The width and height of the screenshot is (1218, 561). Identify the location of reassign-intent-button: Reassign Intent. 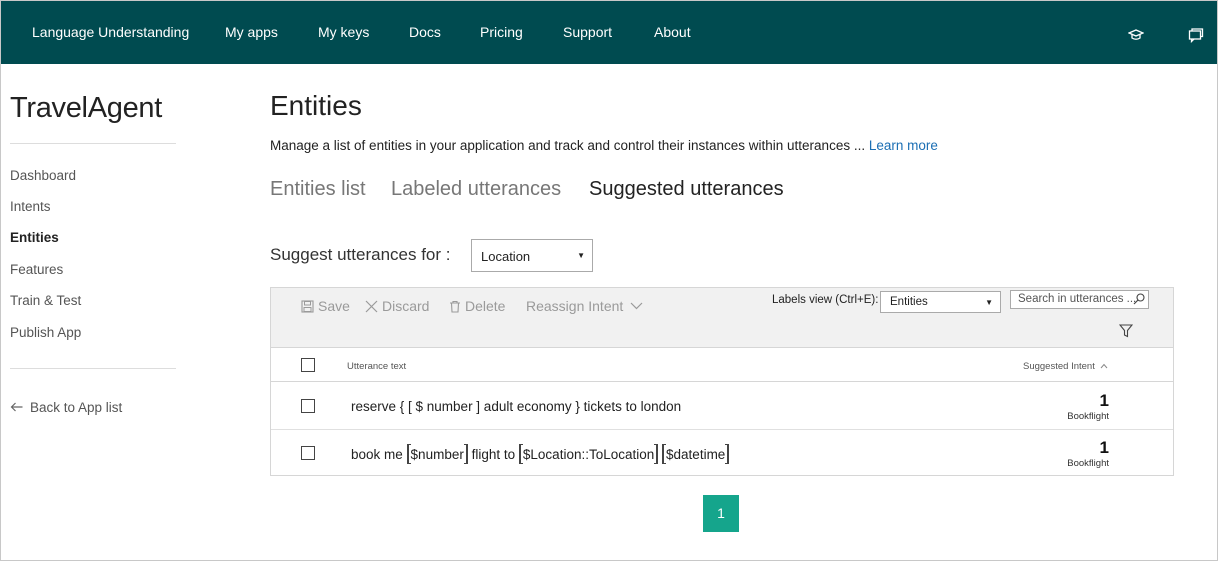
(586, 306).